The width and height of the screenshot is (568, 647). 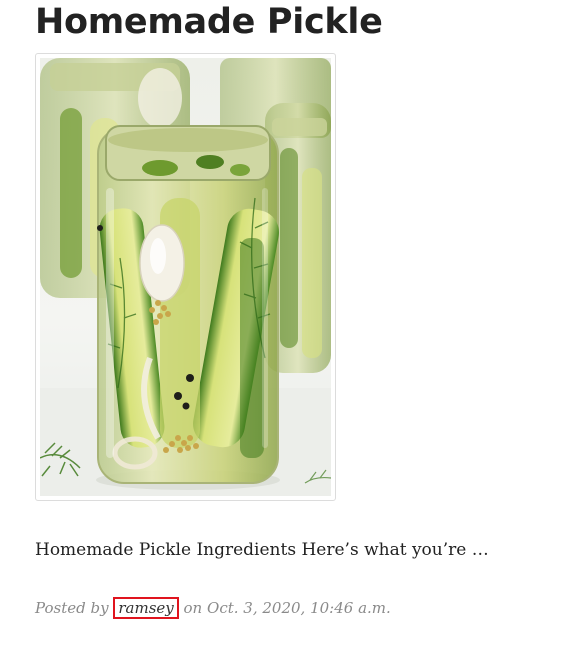 I want to click on post-title: Homemade Pickle, so click(x=209, y=22).